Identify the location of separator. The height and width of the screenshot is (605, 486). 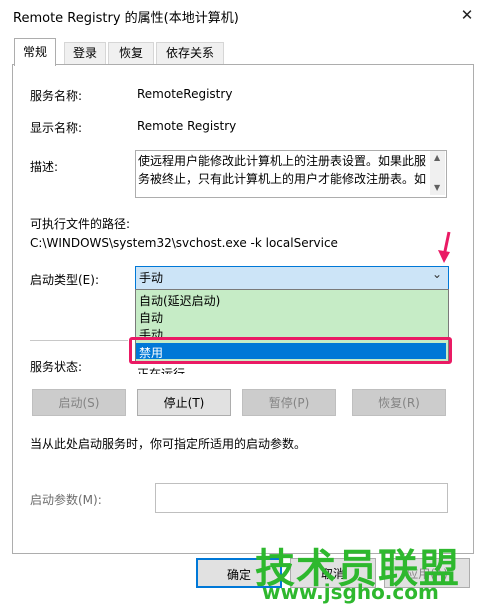
(79, 340).